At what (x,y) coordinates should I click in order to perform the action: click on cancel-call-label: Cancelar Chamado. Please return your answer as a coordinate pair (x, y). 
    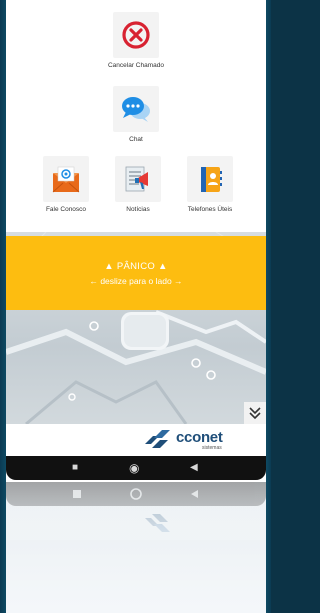
    Looking at the image, I should click on (135, 65).